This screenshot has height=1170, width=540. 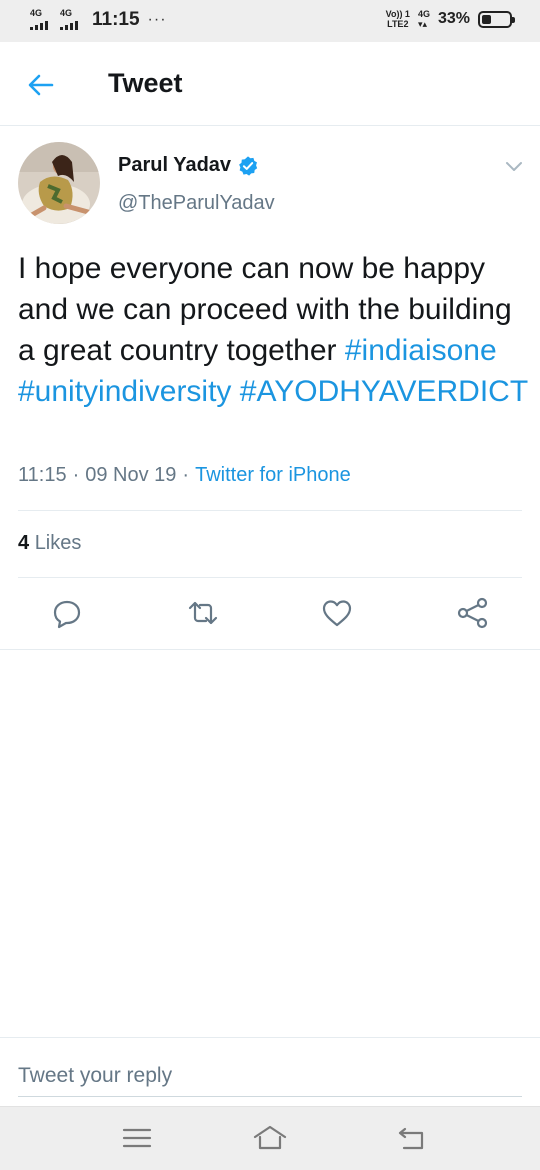 What do you see at coordinates (116, 19) in the screenshot?
I see `status-time: 11:15` at bounding box center [116, 19].